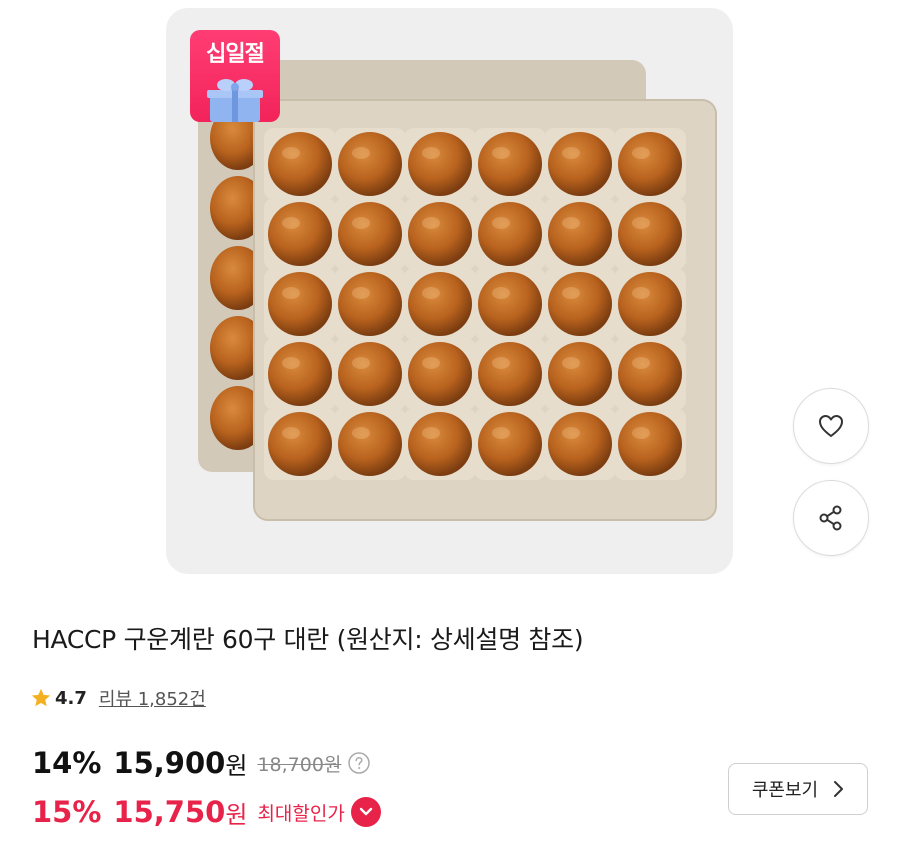 This screenshot has height=864, width=900. Describe the element at coordinates (41, 697) in the screenshot. I see `star-icon` at that location.